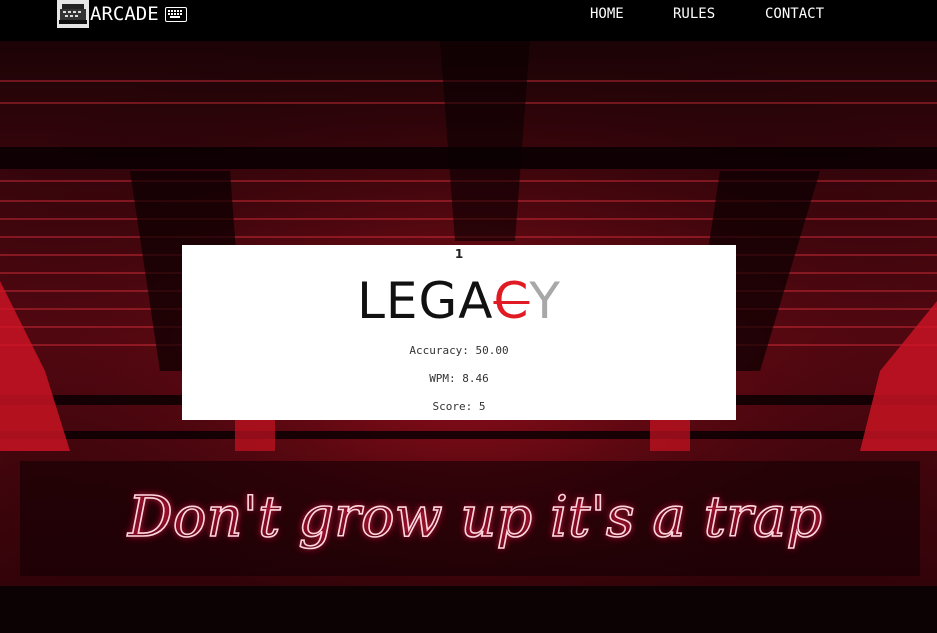 The image size is (937, 633). I want to click on navbar: ARCADE HOME RULES CONTACT, so click(468, 20).